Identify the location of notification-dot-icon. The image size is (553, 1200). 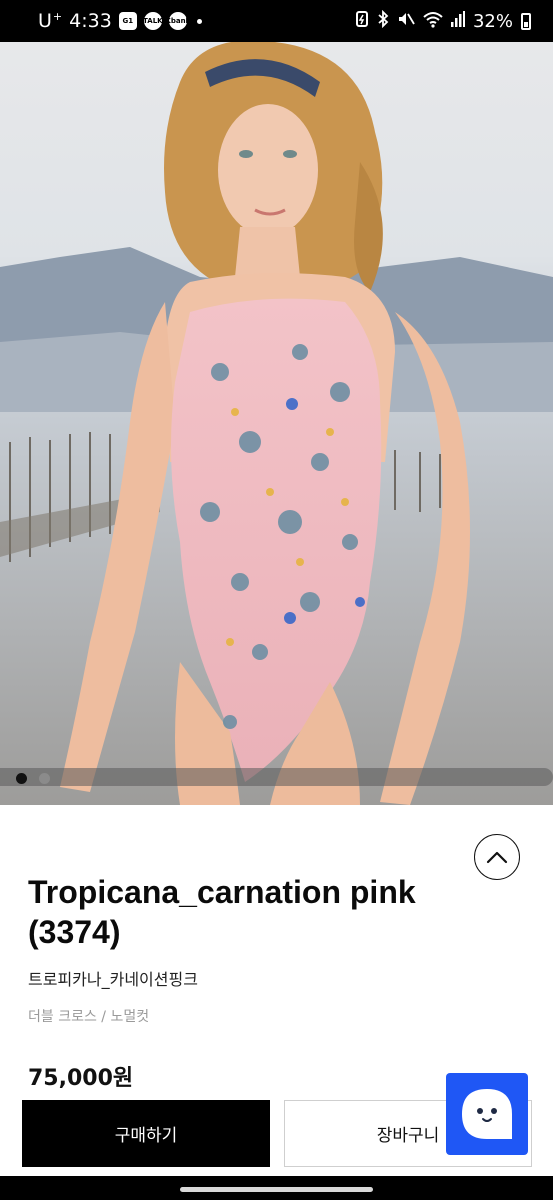
(199, 21).